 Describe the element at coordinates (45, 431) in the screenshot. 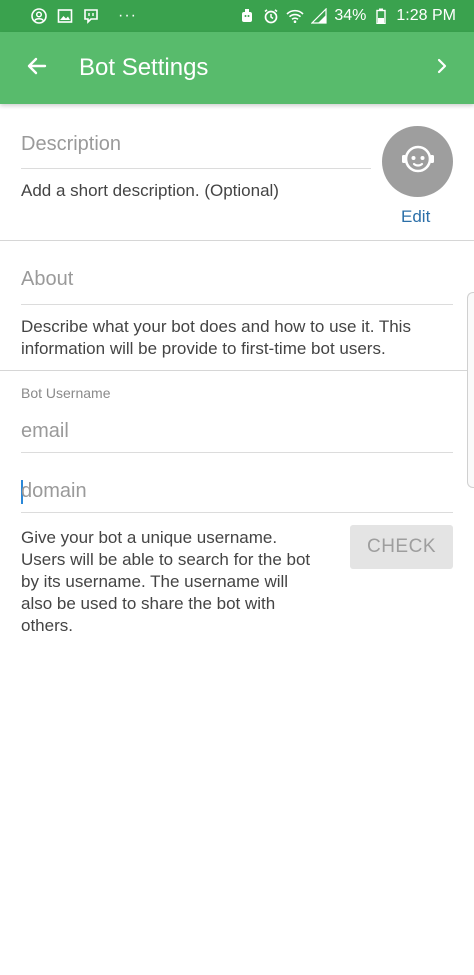

I see `email-input: email` at that location.